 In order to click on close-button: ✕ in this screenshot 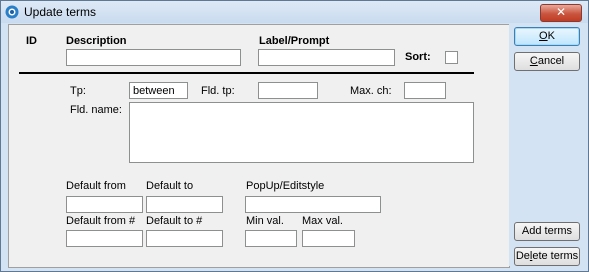, I will do `click(561, 13)`.